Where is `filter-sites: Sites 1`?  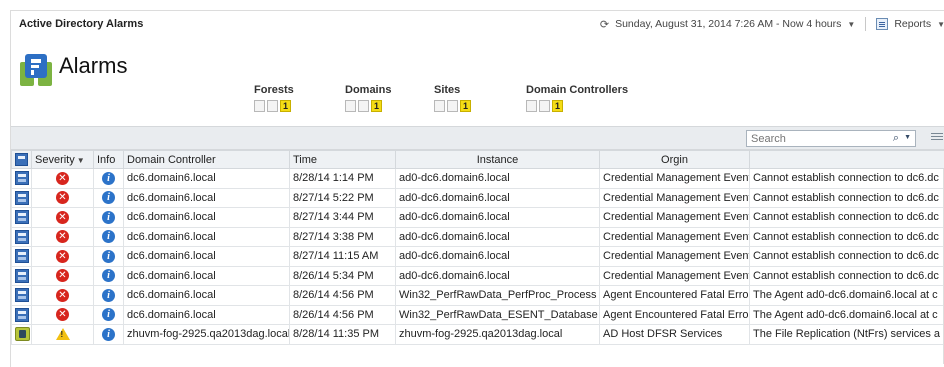
filter-sites: Sites 1 is located at coordinates (452, 98).